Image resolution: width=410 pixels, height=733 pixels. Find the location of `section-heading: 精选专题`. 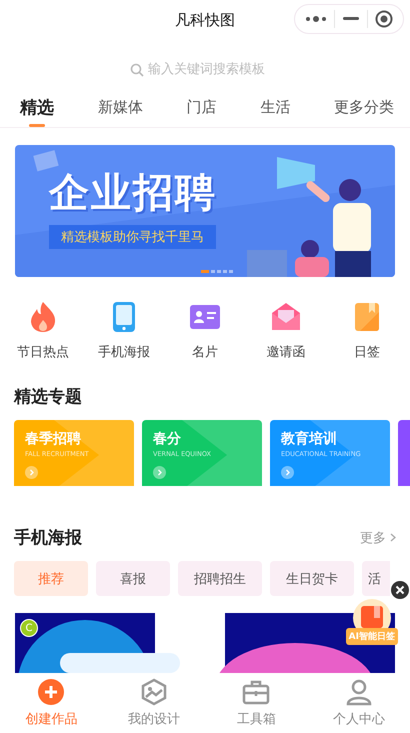

section-heading: 精选专题 is located at coordinates (48, 397).